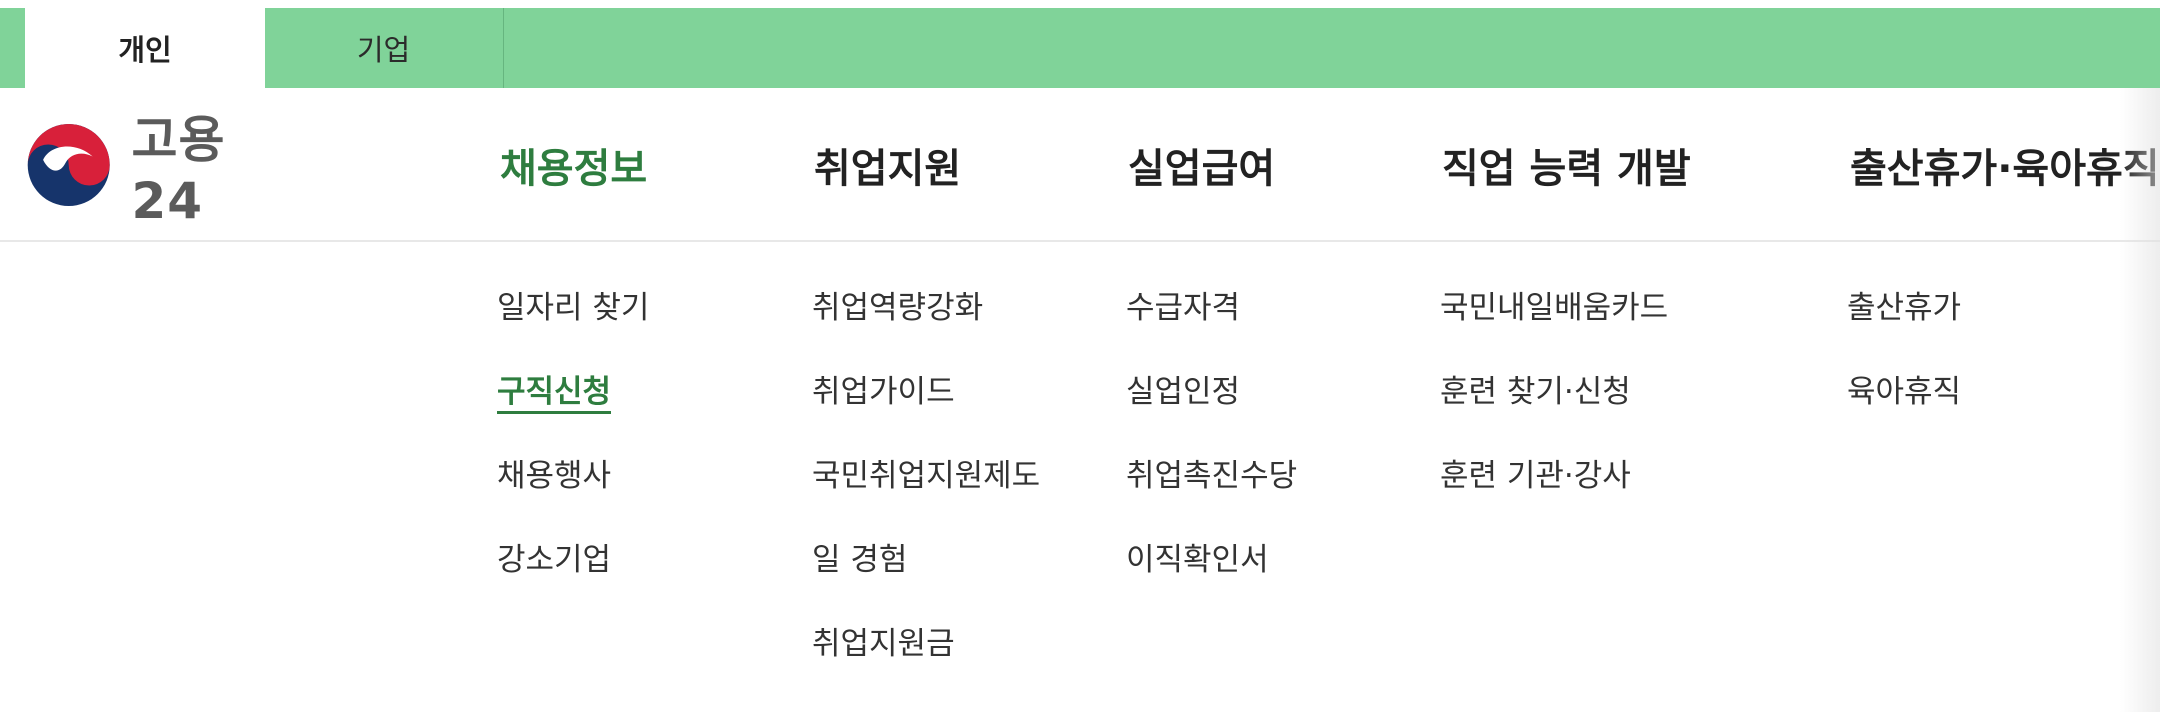 This screenshot has width=2160, height=712. What do you see at coordinates (573, 498) in the screenshot?
I see `submenu-item: 채용행사` at bounding box center [573, 498].